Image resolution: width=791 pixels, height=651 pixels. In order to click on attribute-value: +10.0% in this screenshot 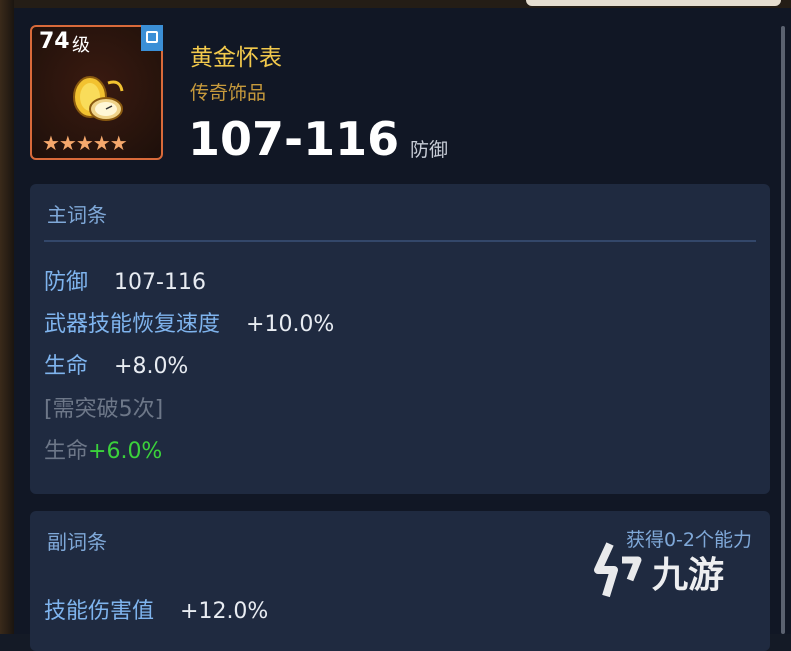, I will do `click(290, 324)`.